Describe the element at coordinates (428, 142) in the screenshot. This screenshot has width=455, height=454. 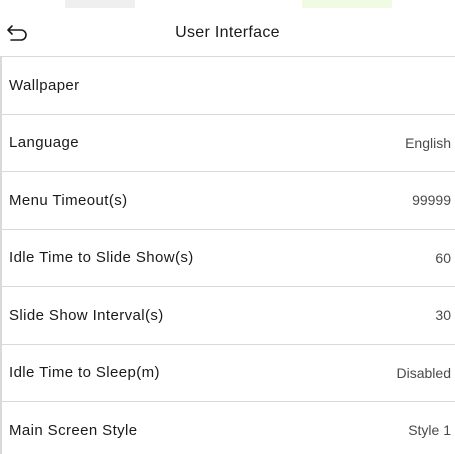
I see `setting-value: English` at that location.